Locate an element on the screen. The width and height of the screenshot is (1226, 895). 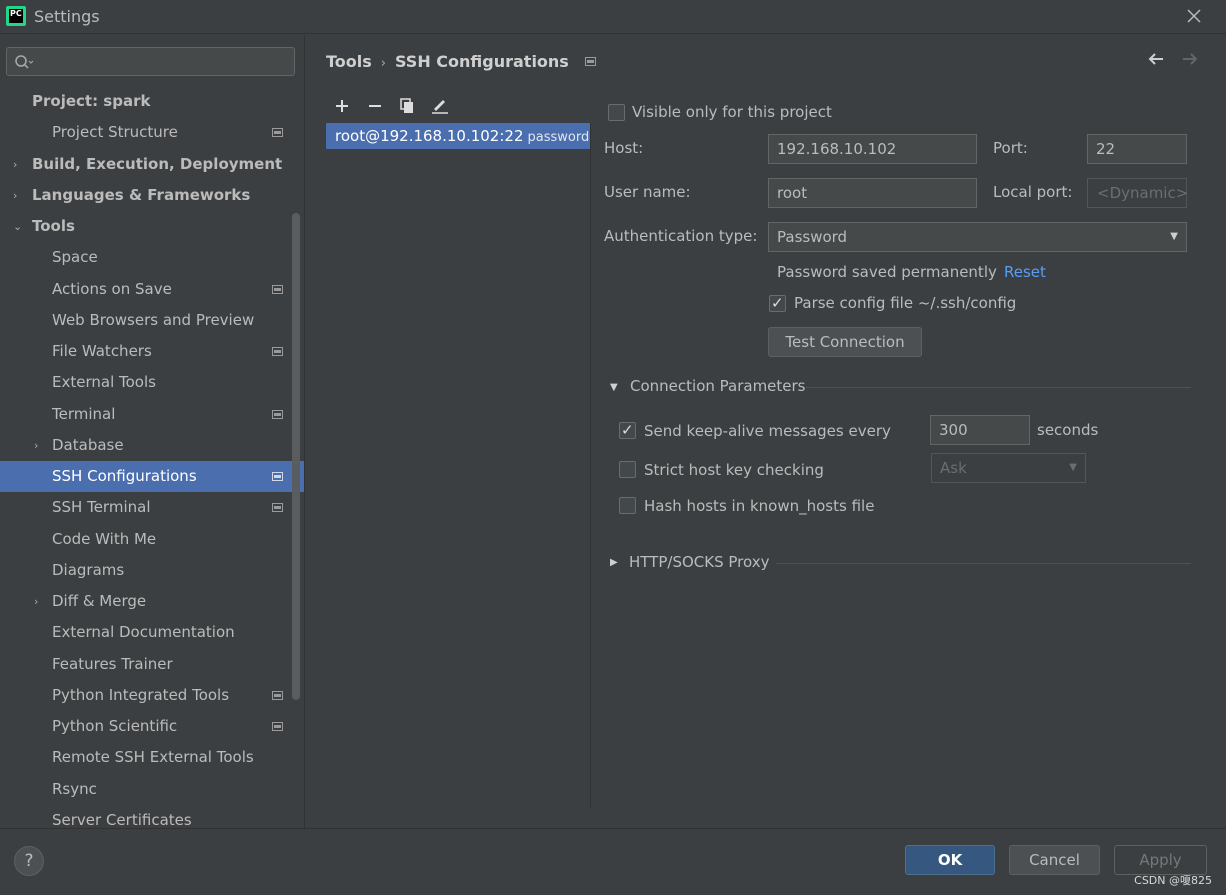
settings-search-input is located at coordinates (150, 61).